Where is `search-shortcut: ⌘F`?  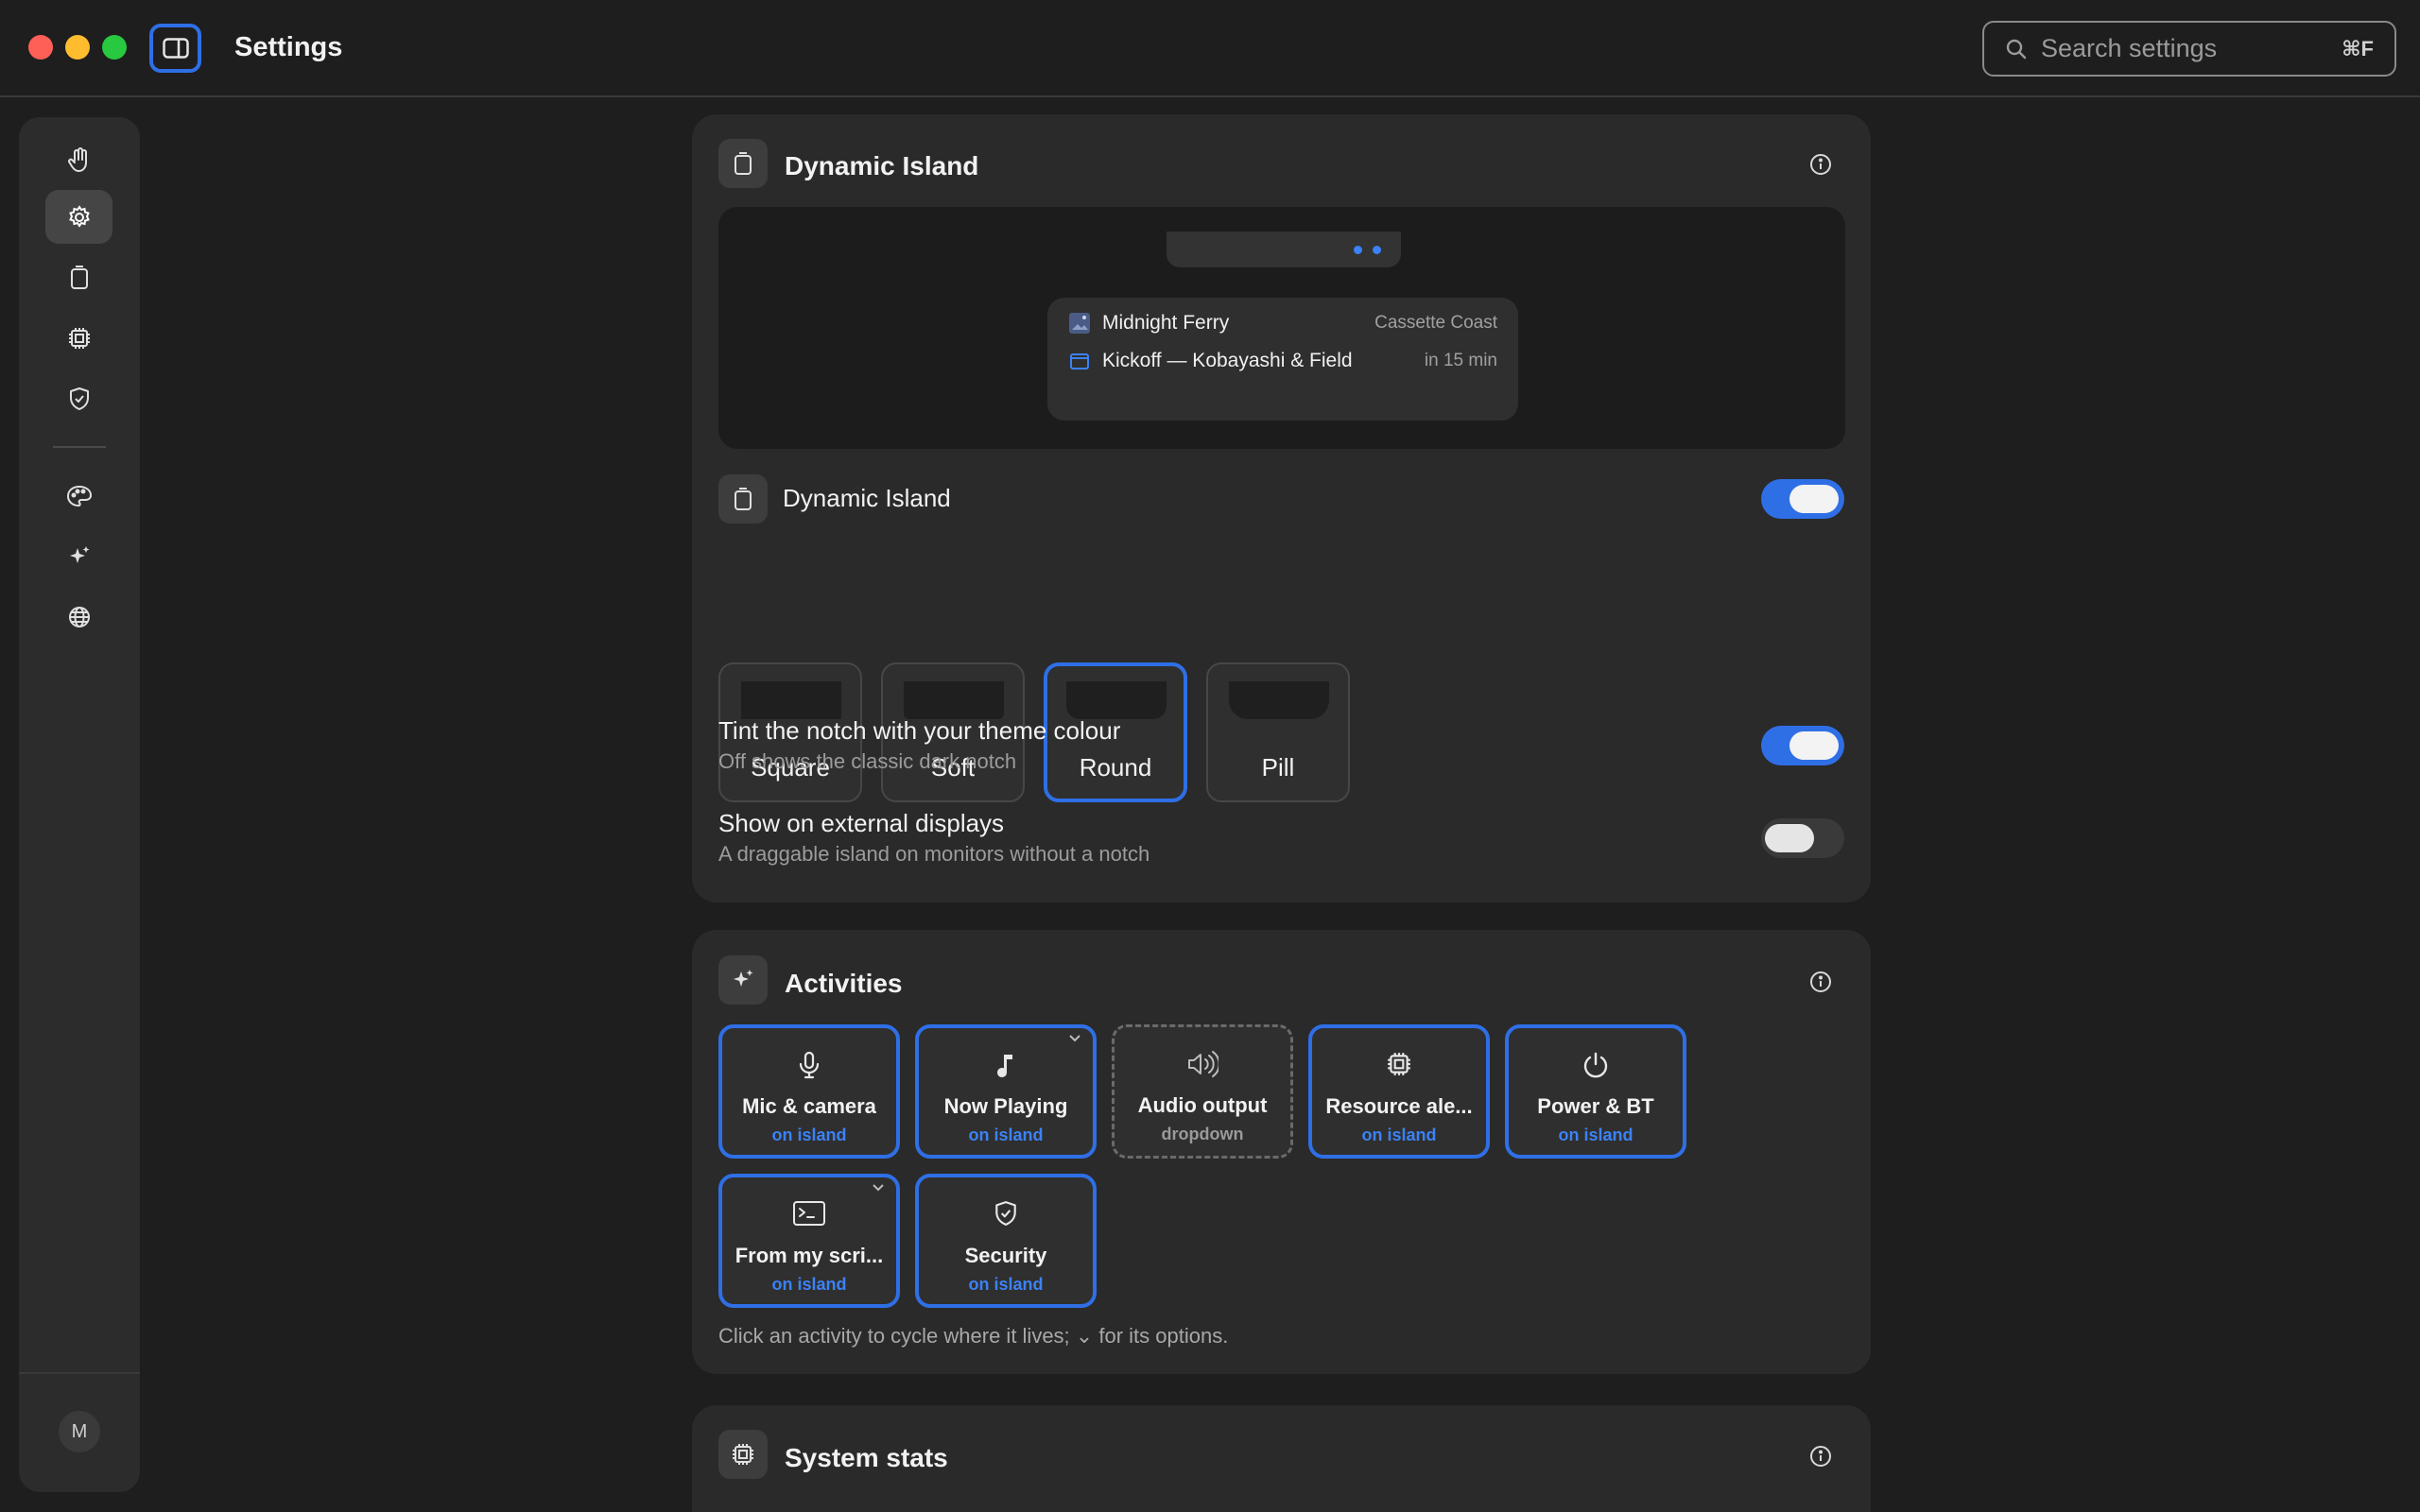 search-shortcut: ⌘F is located at coordinates (2358, 48).